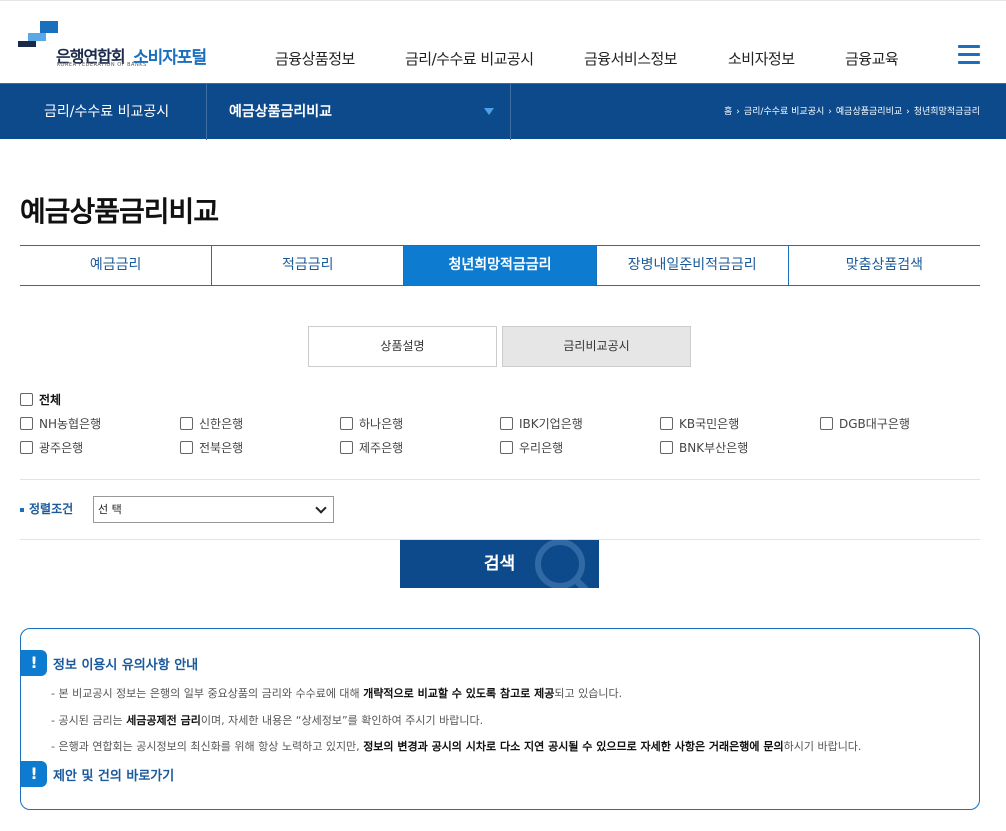 Image resolution: width=1006 pixels, height=831 pixels. Describe the element at coordinates (761, 58) in the screenshot. I see `gnb-item-consumer: 소비자정보` at that location.